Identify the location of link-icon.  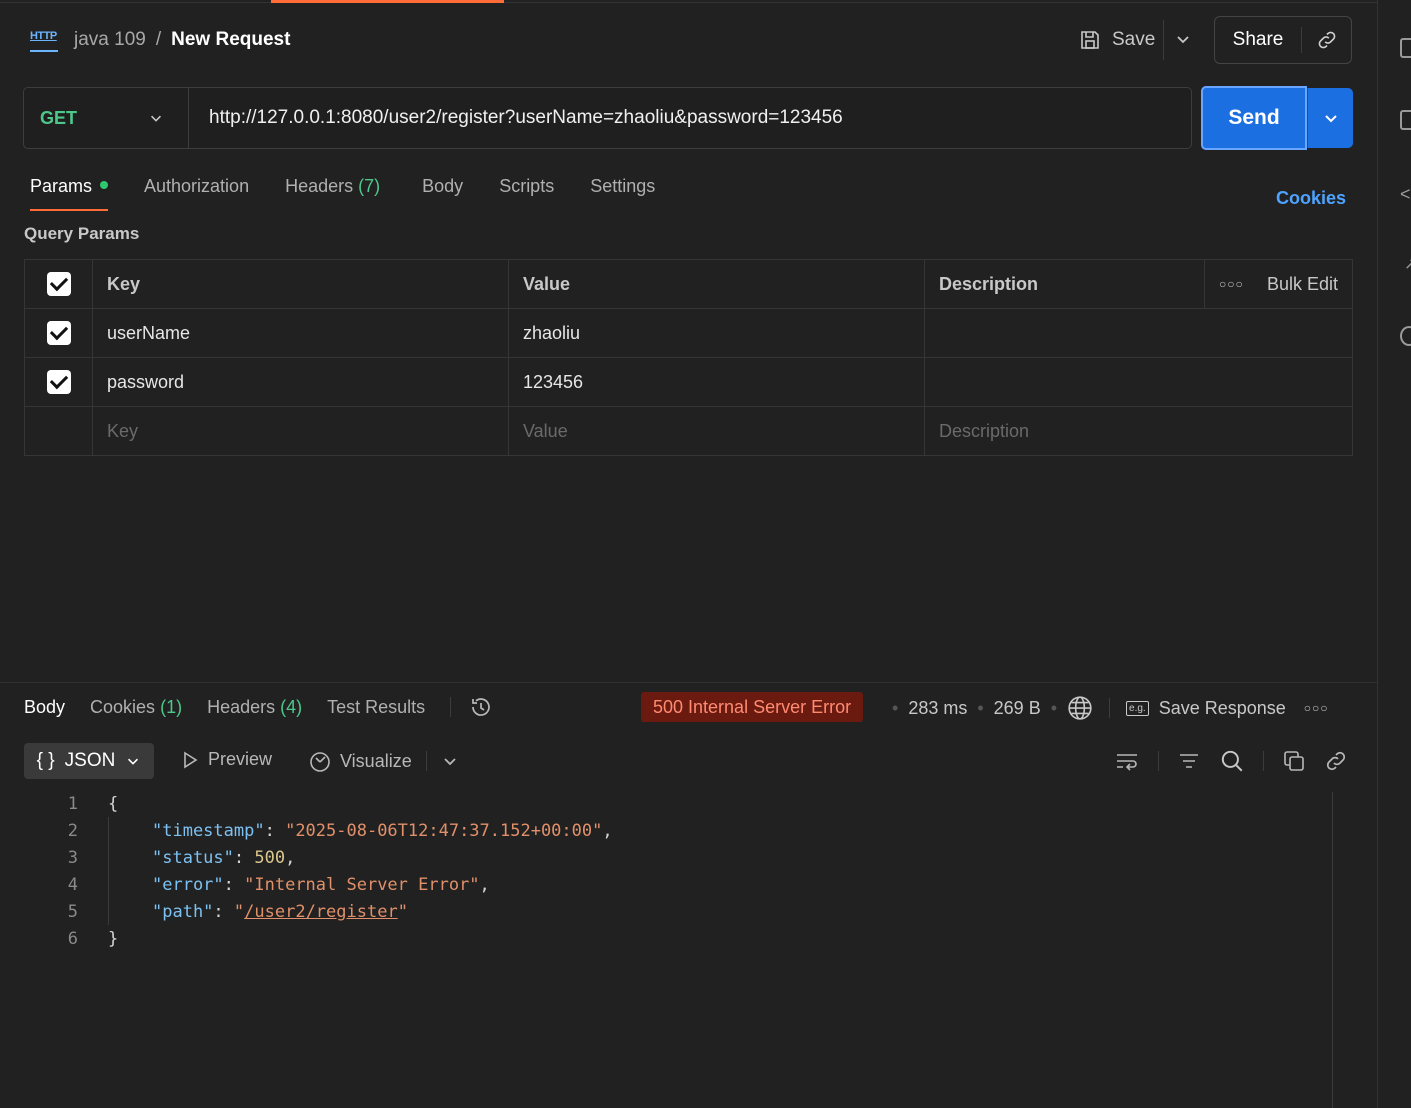
(1336, 761).